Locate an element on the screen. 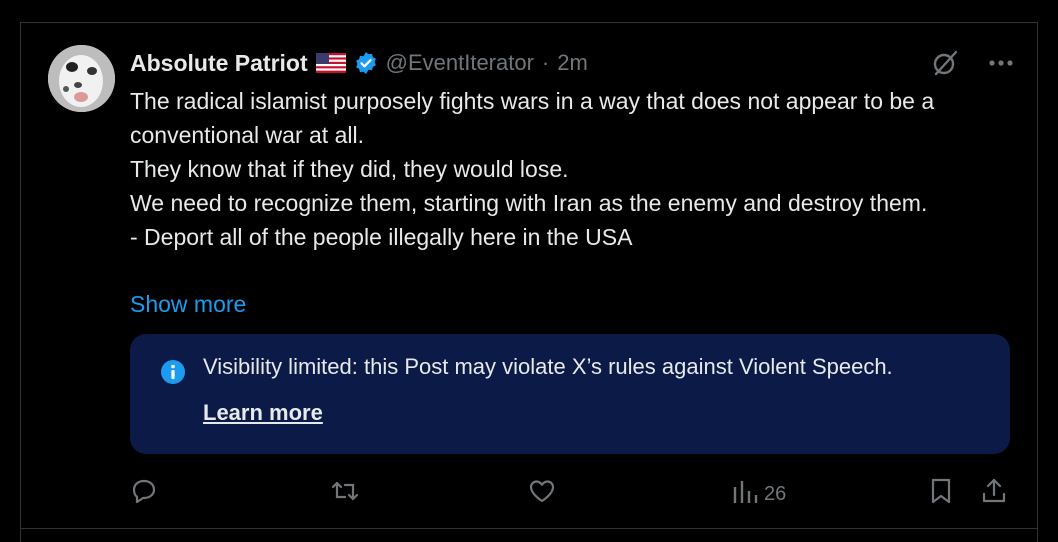 This screenshot has height=542, width=1058. info-icon is located at coordinates (173, 372).